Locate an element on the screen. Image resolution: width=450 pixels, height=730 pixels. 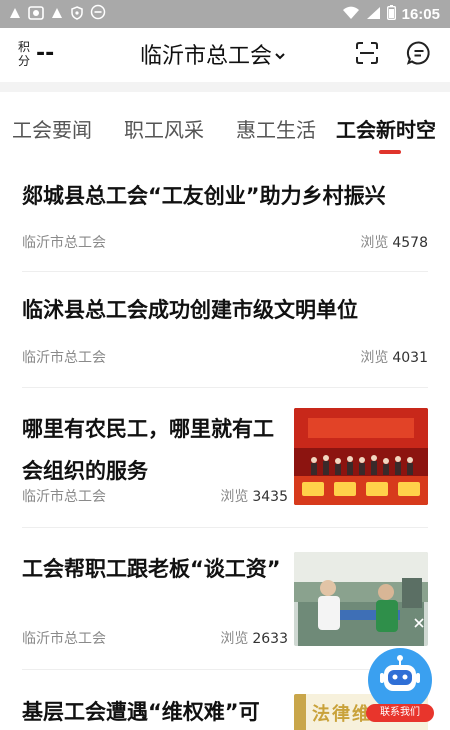
view-count: 浏览 3435 is located at coordinates (254, 497).